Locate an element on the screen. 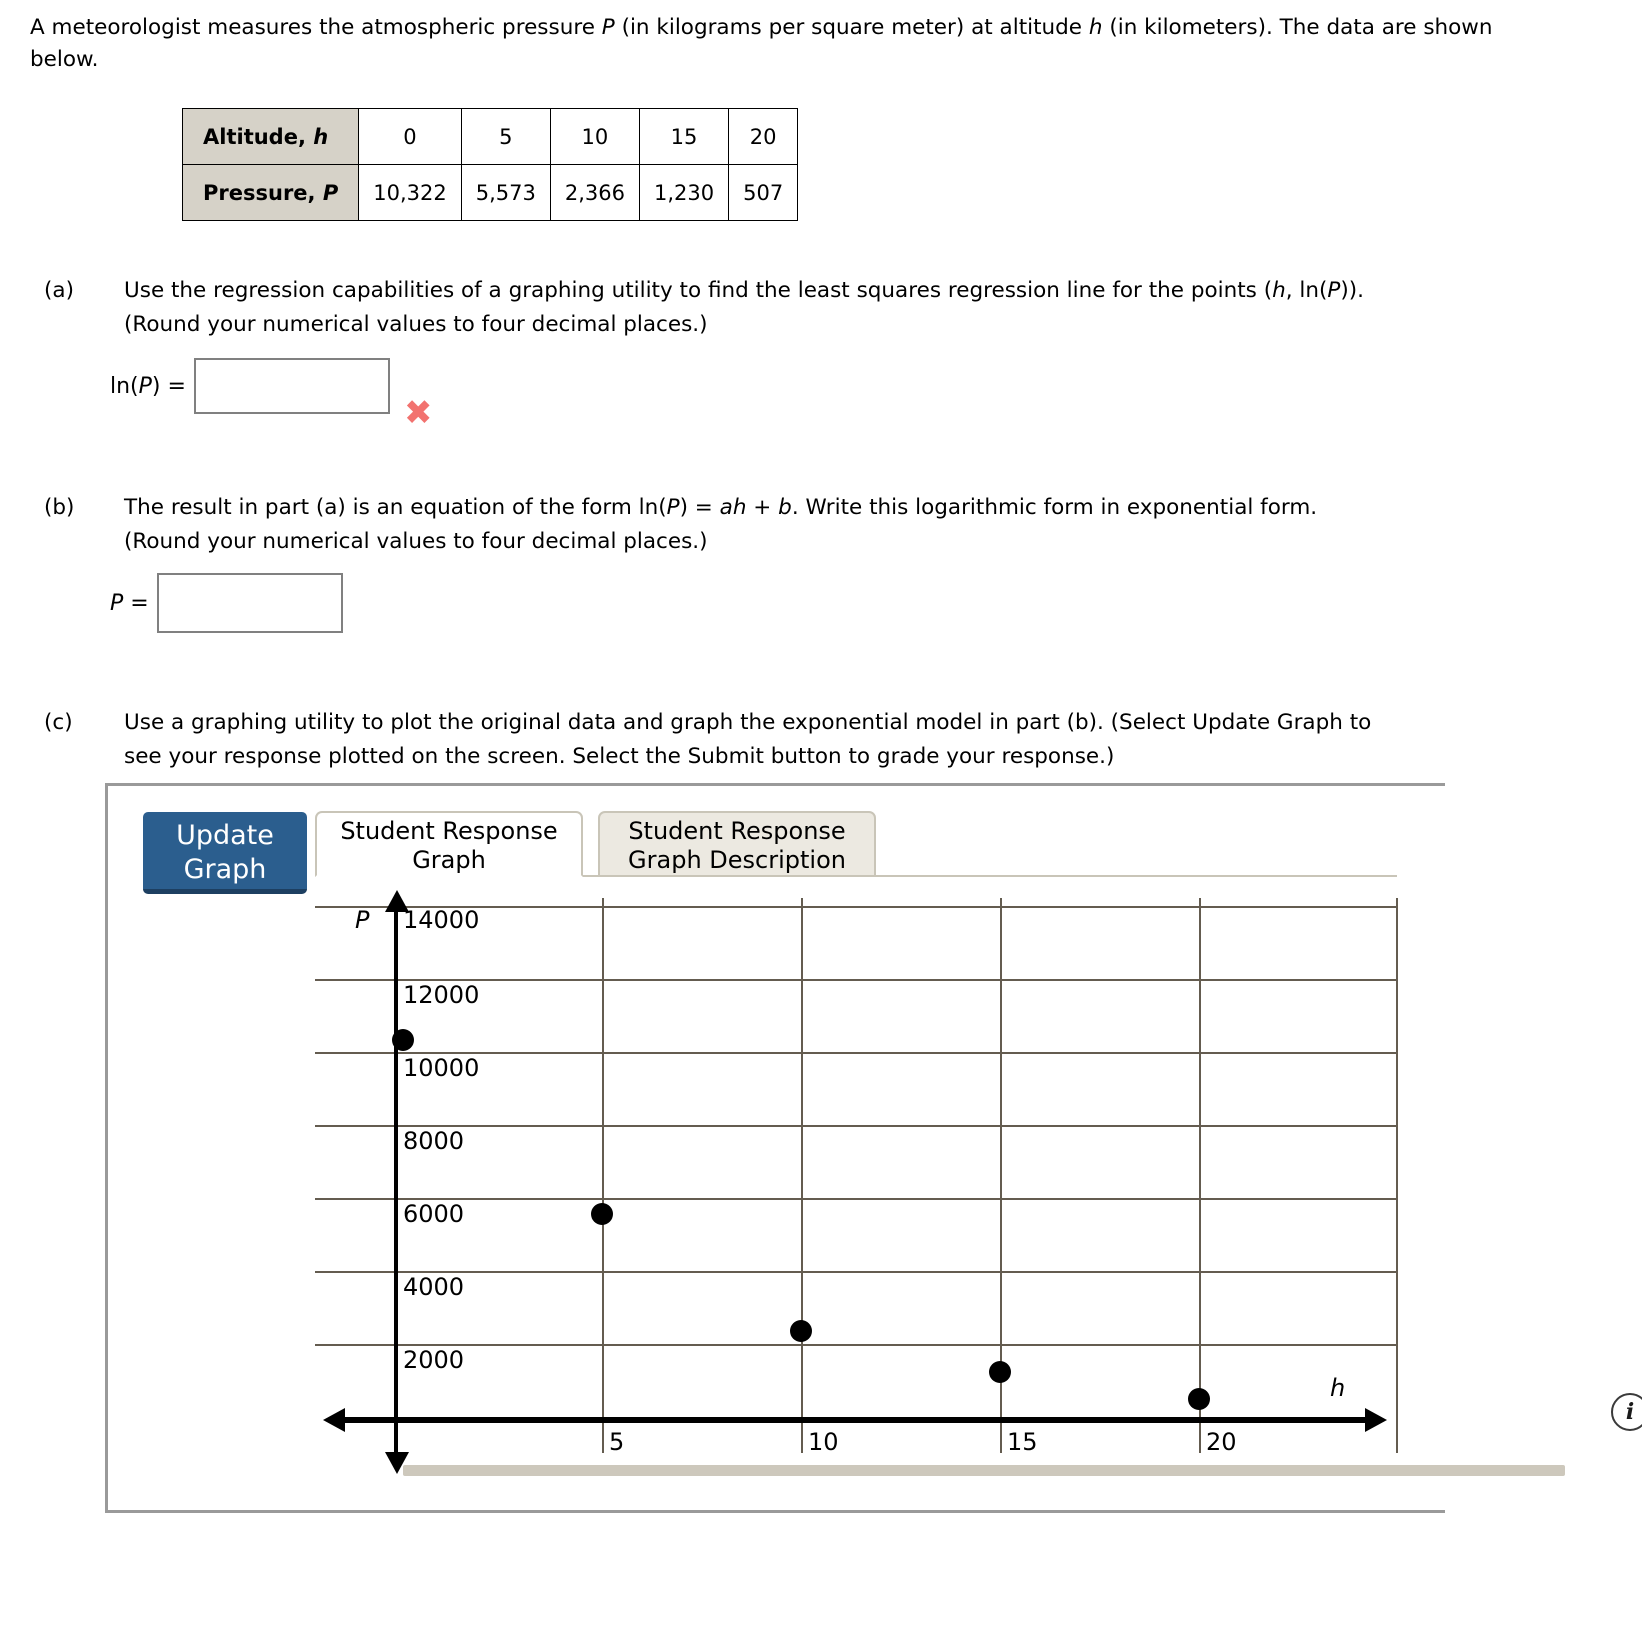  update-graph-button: Update Graph is located at coordinates (225, 853).